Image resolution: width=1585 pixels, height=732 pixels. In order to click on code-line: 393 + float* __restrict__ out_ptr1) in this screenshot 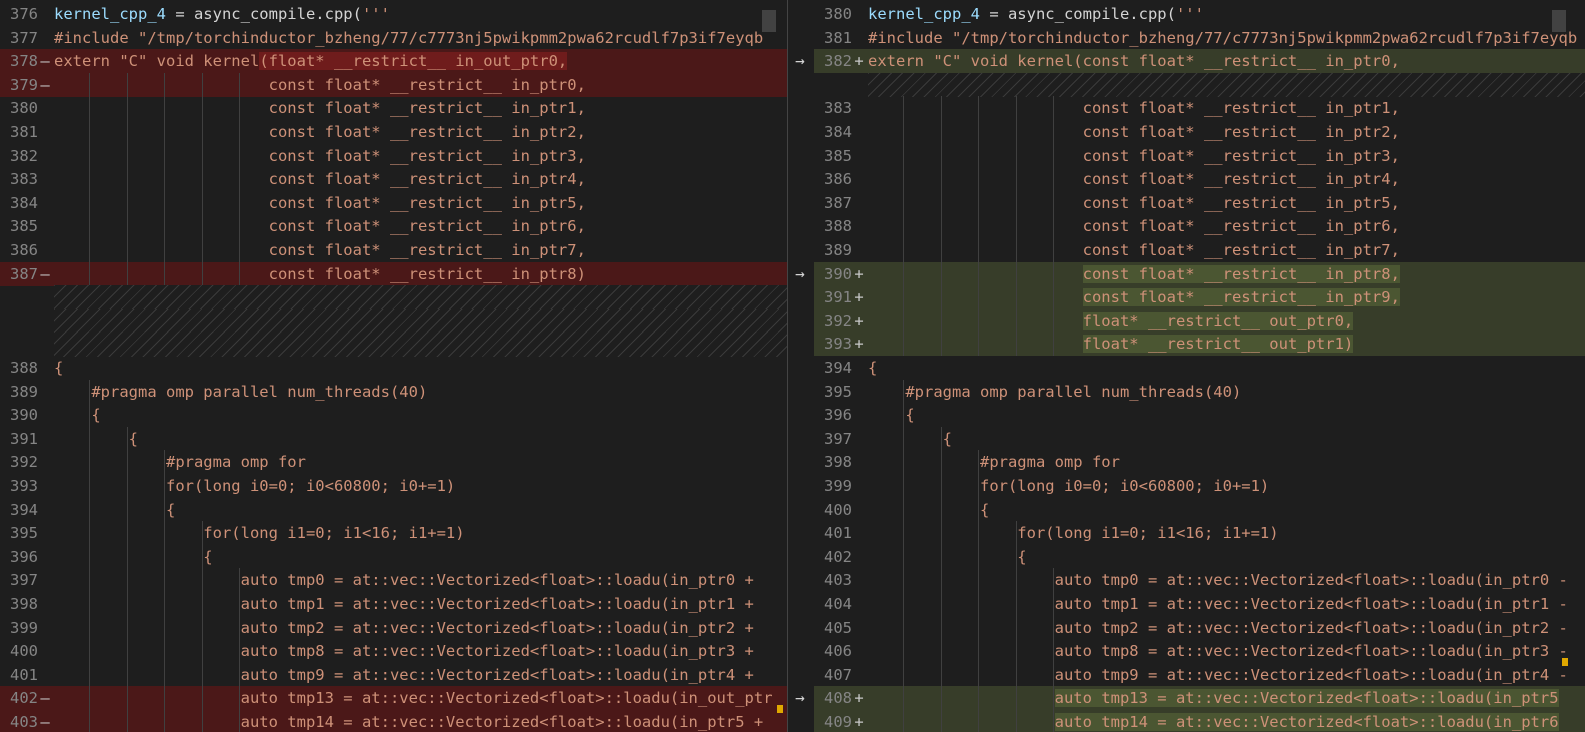, I will do `click(1199, 344)`.